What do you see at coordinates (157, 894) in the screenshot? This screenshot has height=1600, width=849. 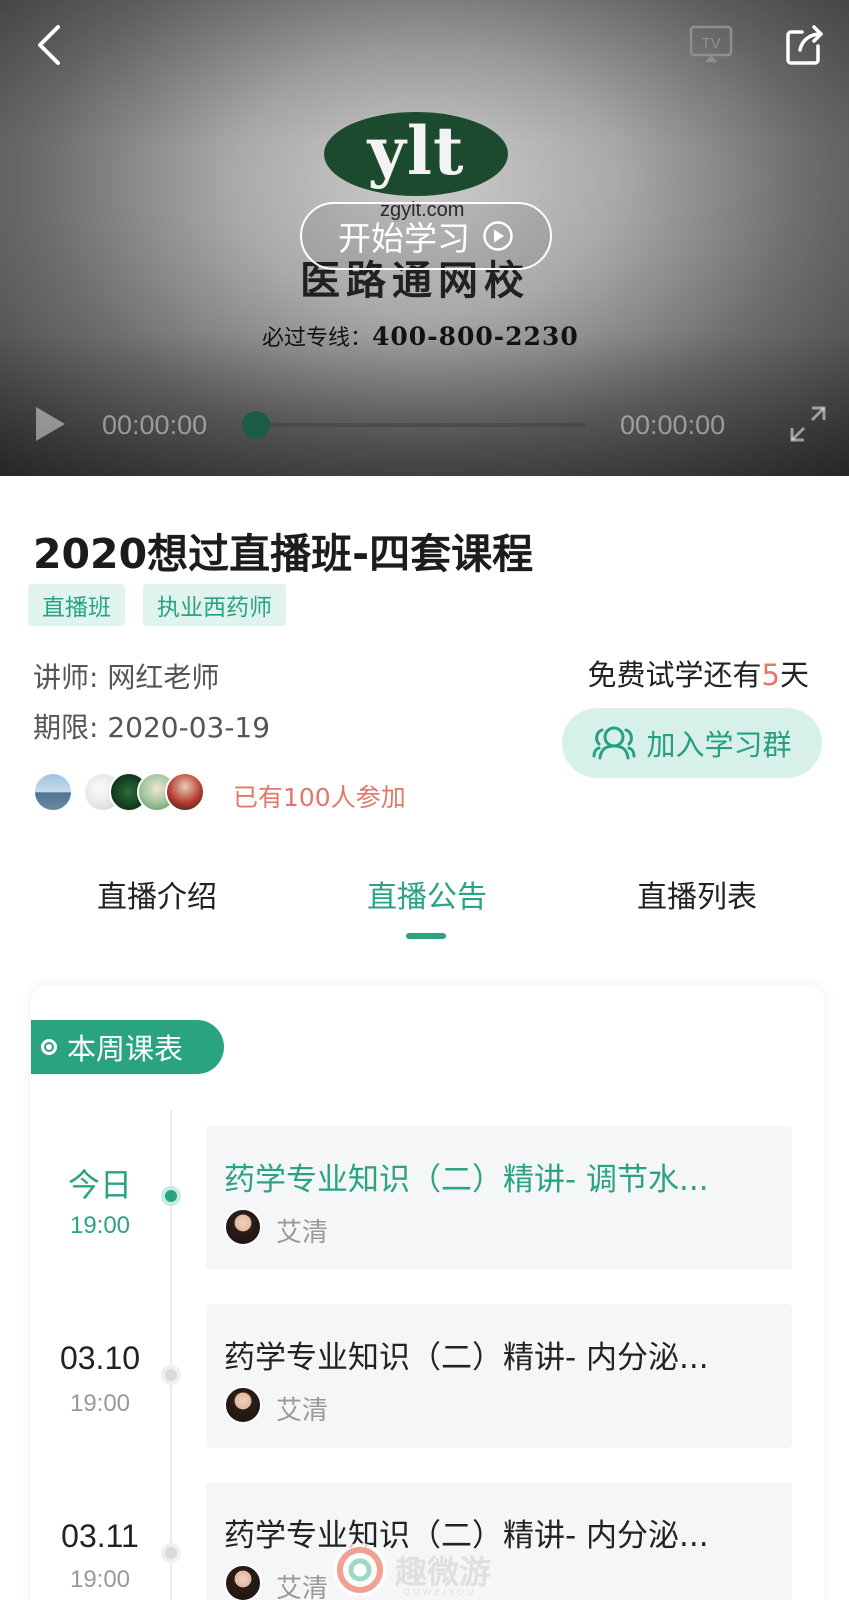 I see `tab-live-intro: 直播介绍` at bounding box center [157, 894].